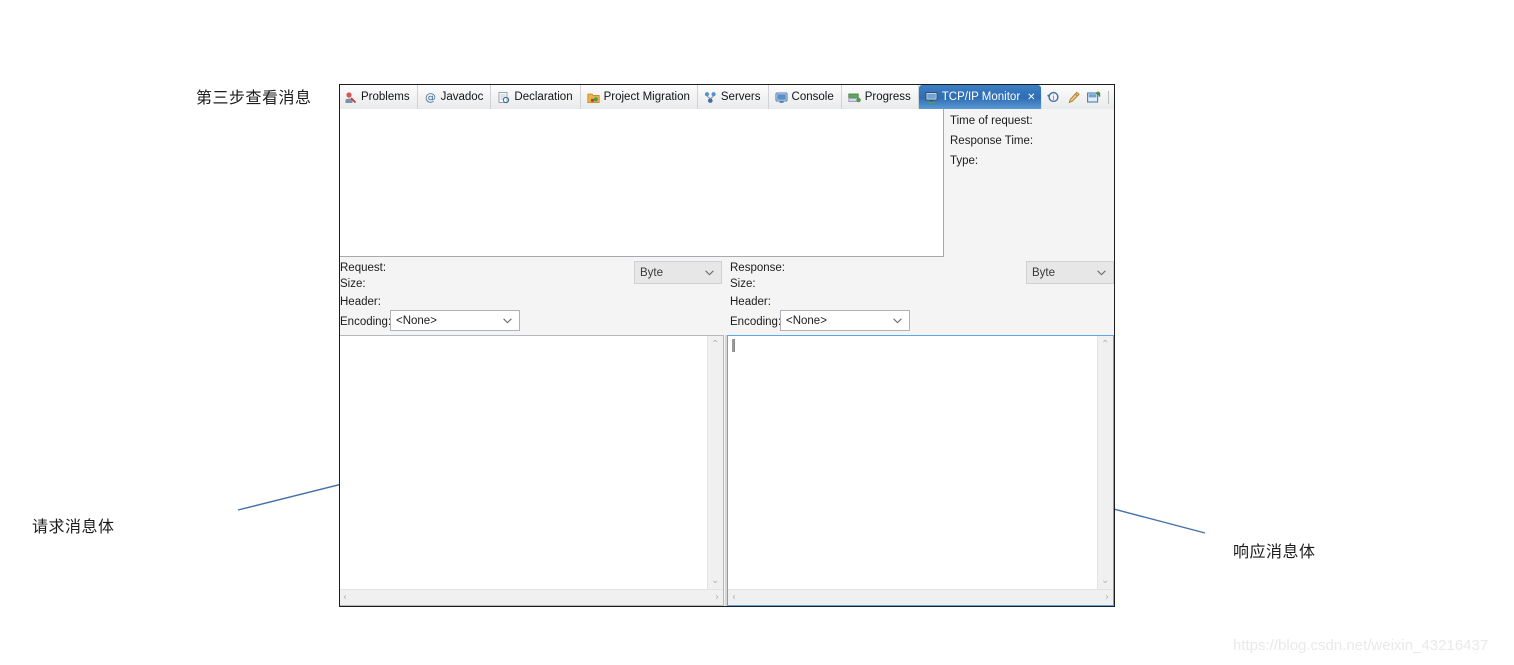  Describe the element at coordinates (913, 463) in the screenshot. I see `response-body-text` at that location.